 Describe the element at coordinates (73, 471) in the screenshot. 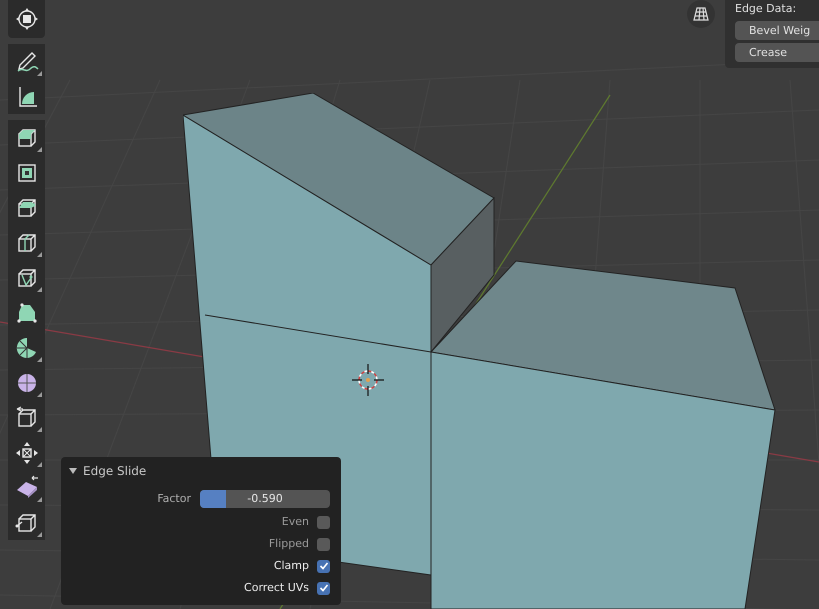

I see `collapse-triangle-icon` at that location.